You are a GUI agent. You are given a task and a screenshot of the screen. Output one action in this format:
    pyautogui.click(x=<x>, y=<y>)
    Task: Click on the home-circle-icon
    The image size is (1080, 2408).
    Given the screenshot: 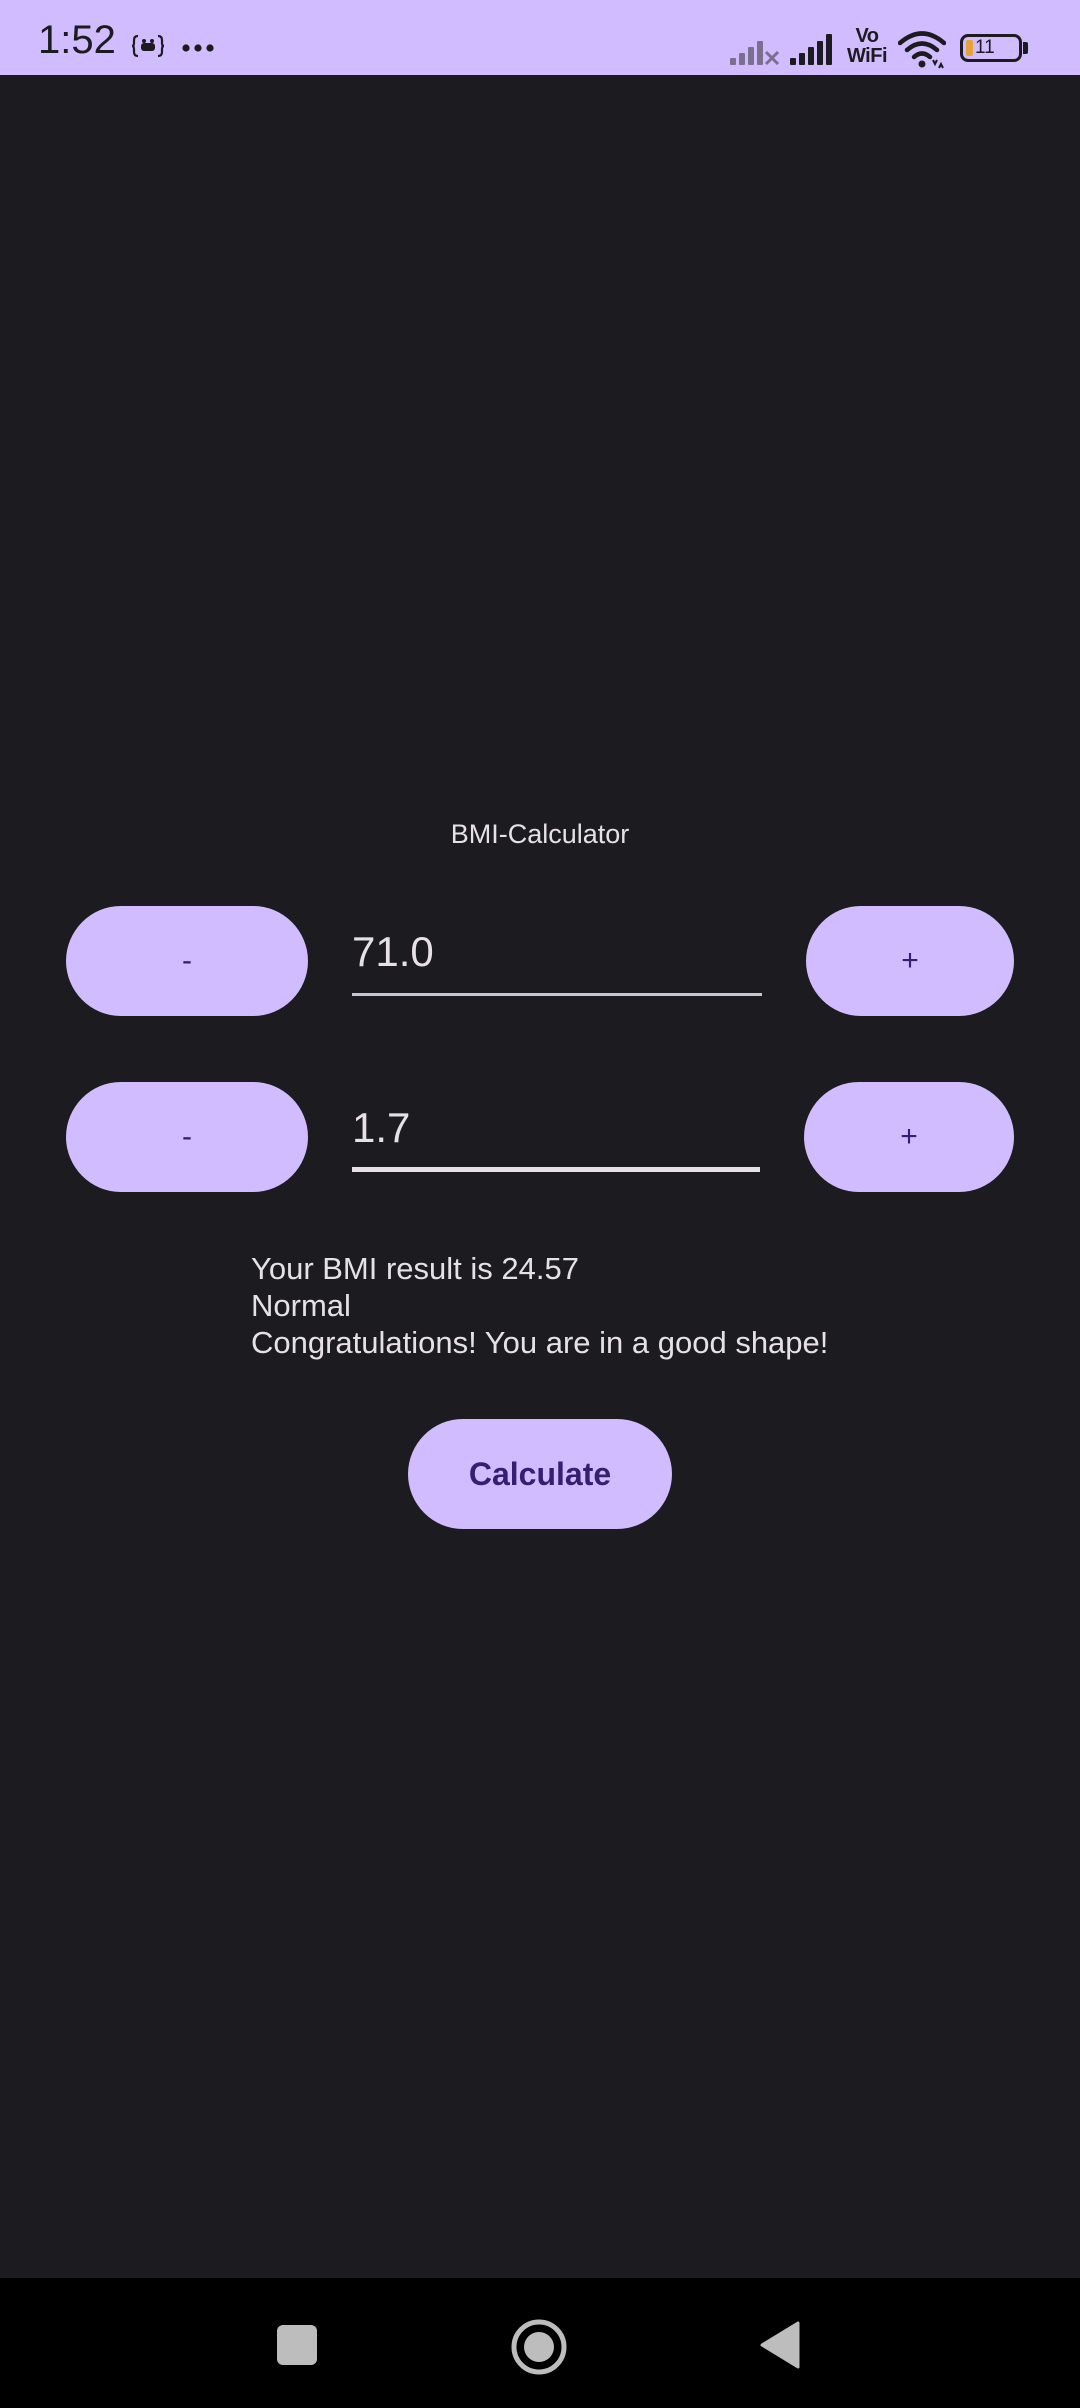 What is the action you would take?
    pyautogui.click(x=539, y=2347)
    